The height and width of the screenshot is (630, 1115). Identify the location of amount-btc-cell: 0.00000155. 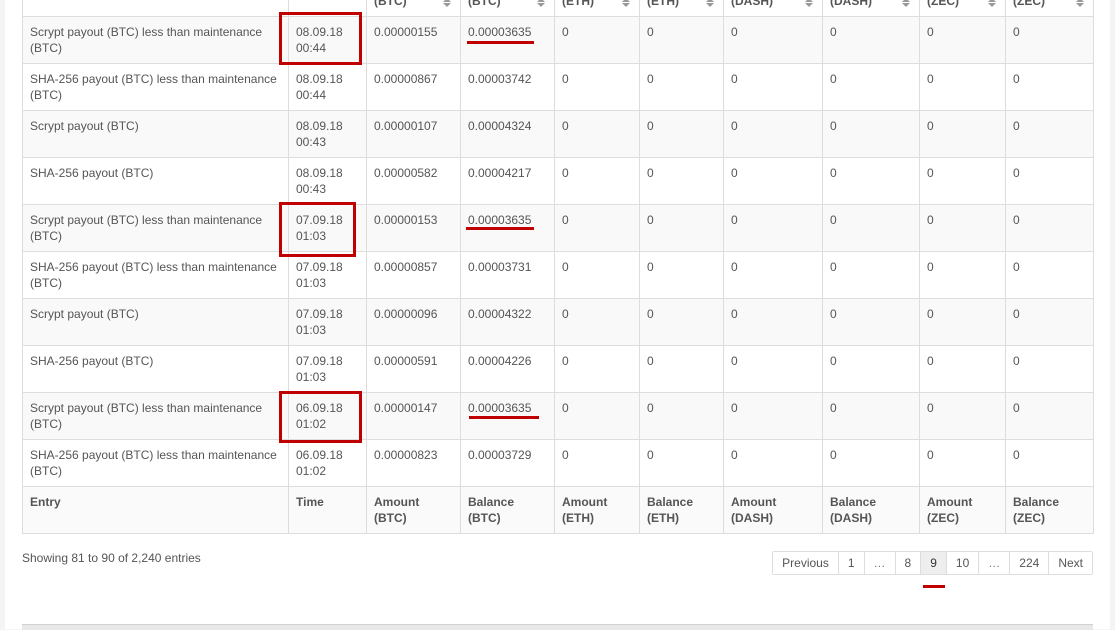
(413, 40).